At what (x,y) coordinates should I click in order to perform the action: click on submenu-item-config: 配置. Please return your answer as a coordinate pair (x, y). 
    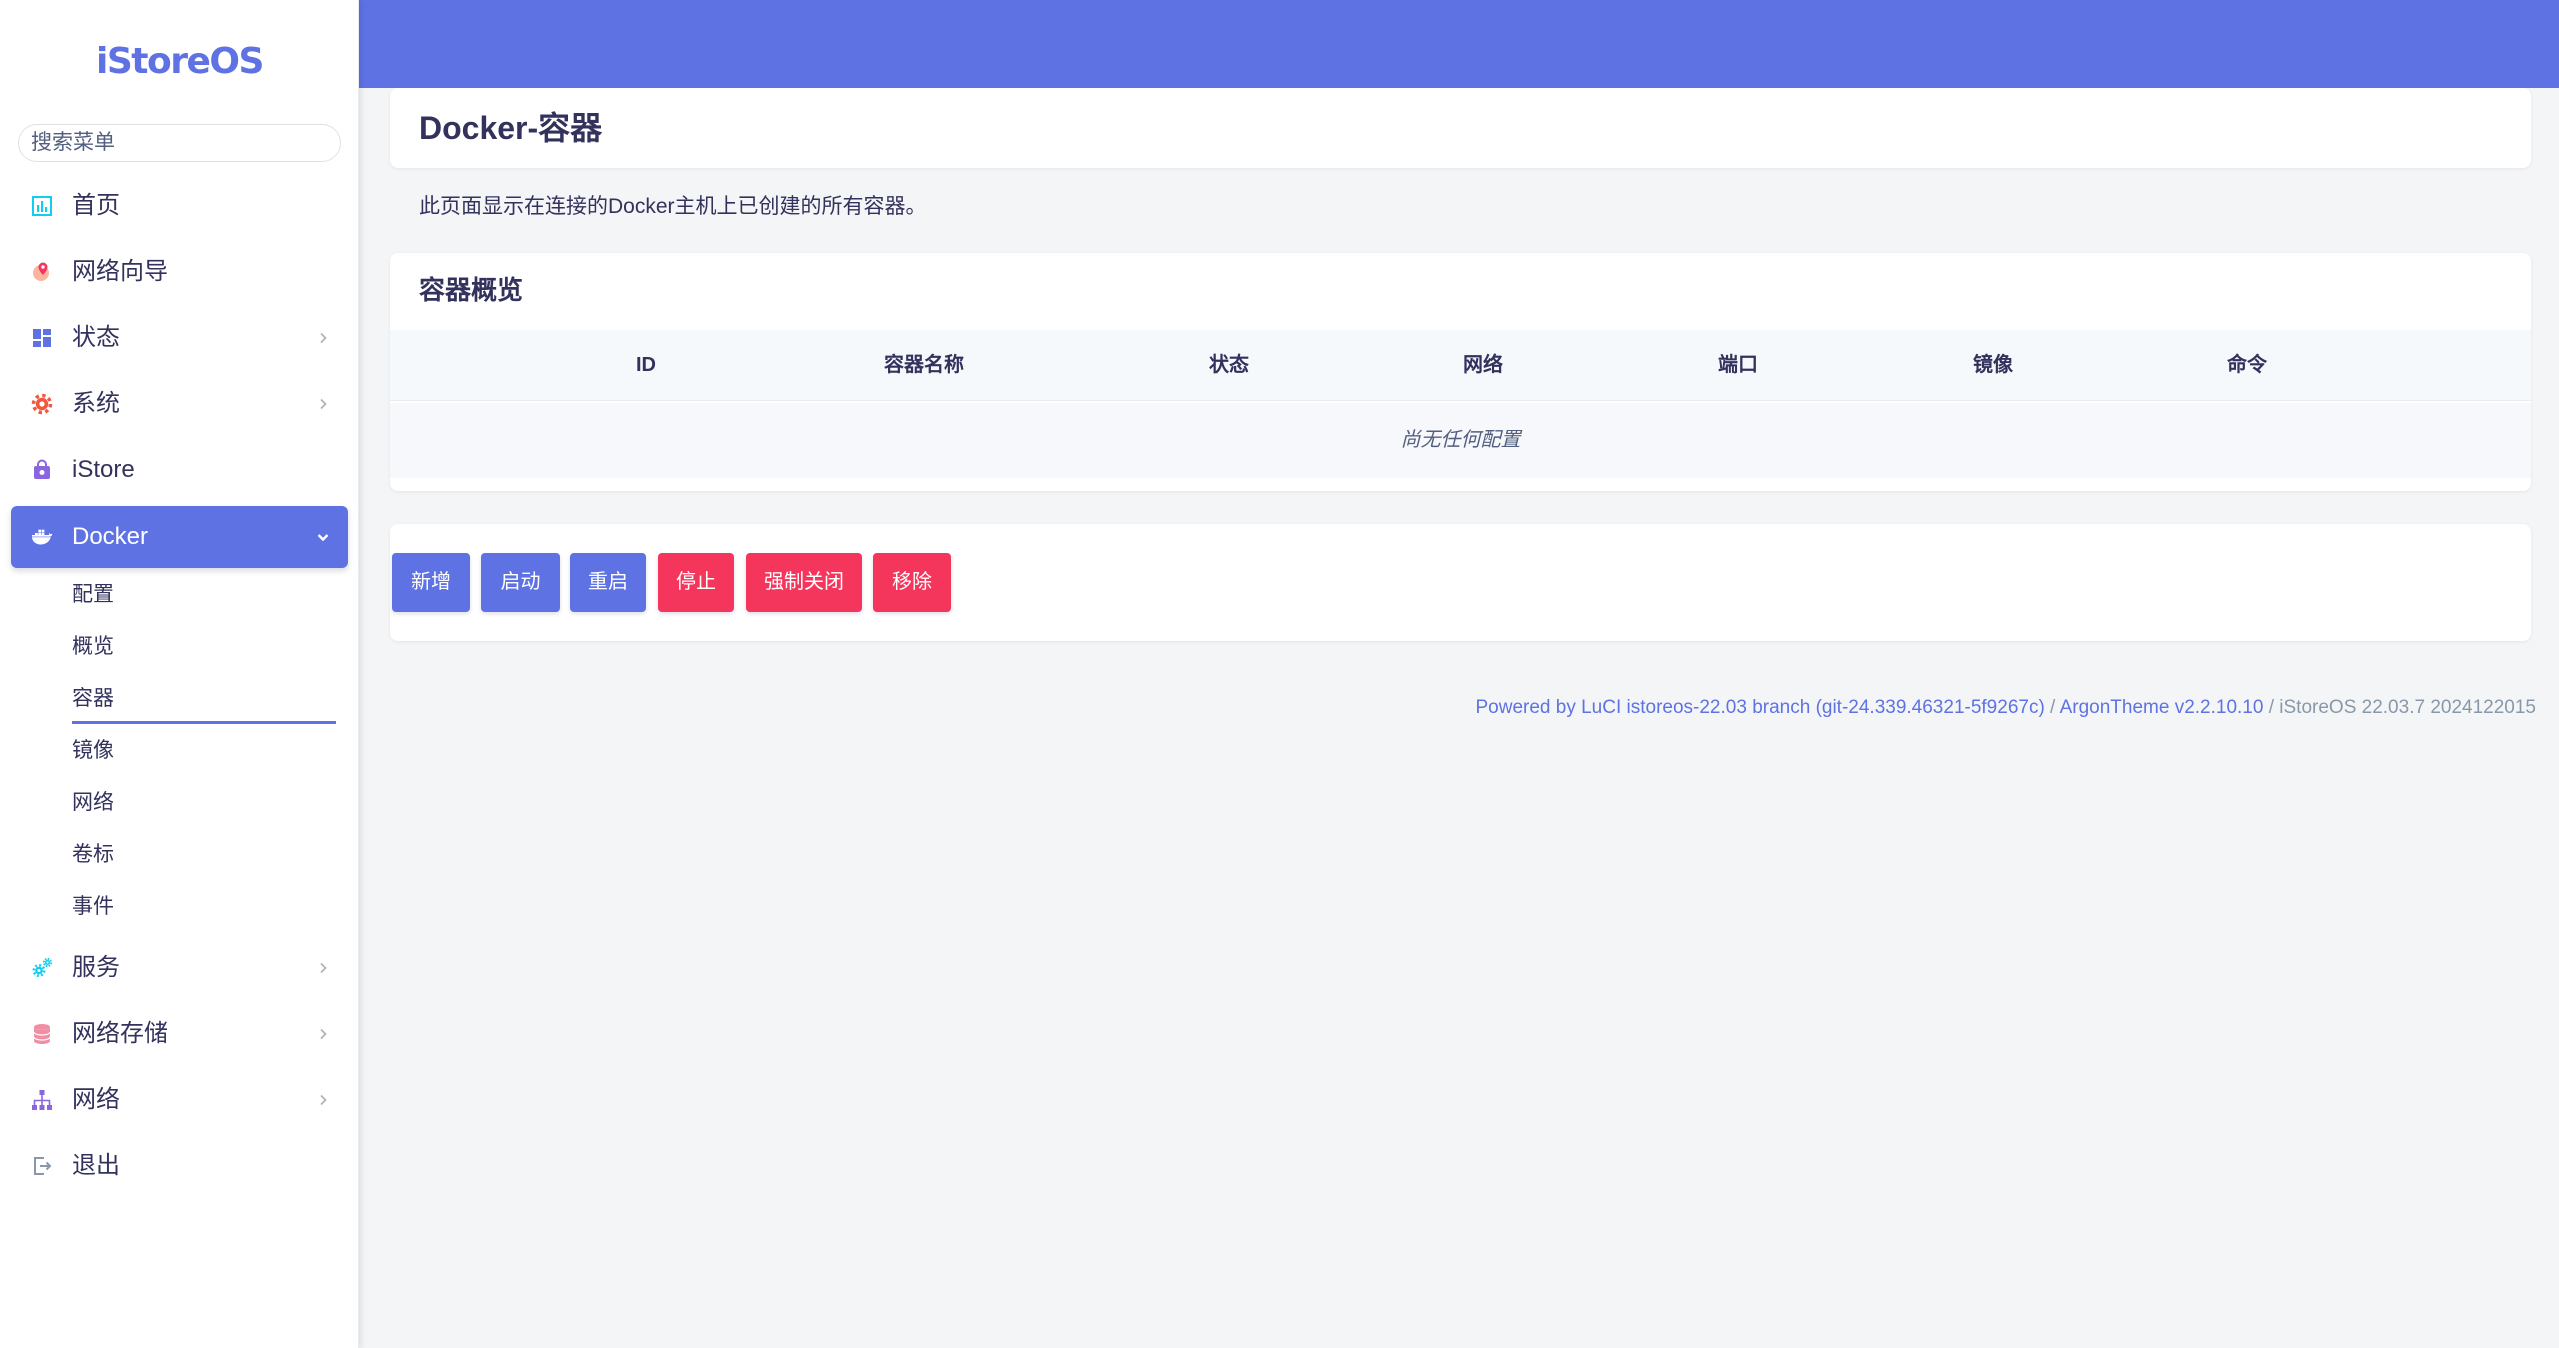
    Looking at the image, I should click on (179, 595).